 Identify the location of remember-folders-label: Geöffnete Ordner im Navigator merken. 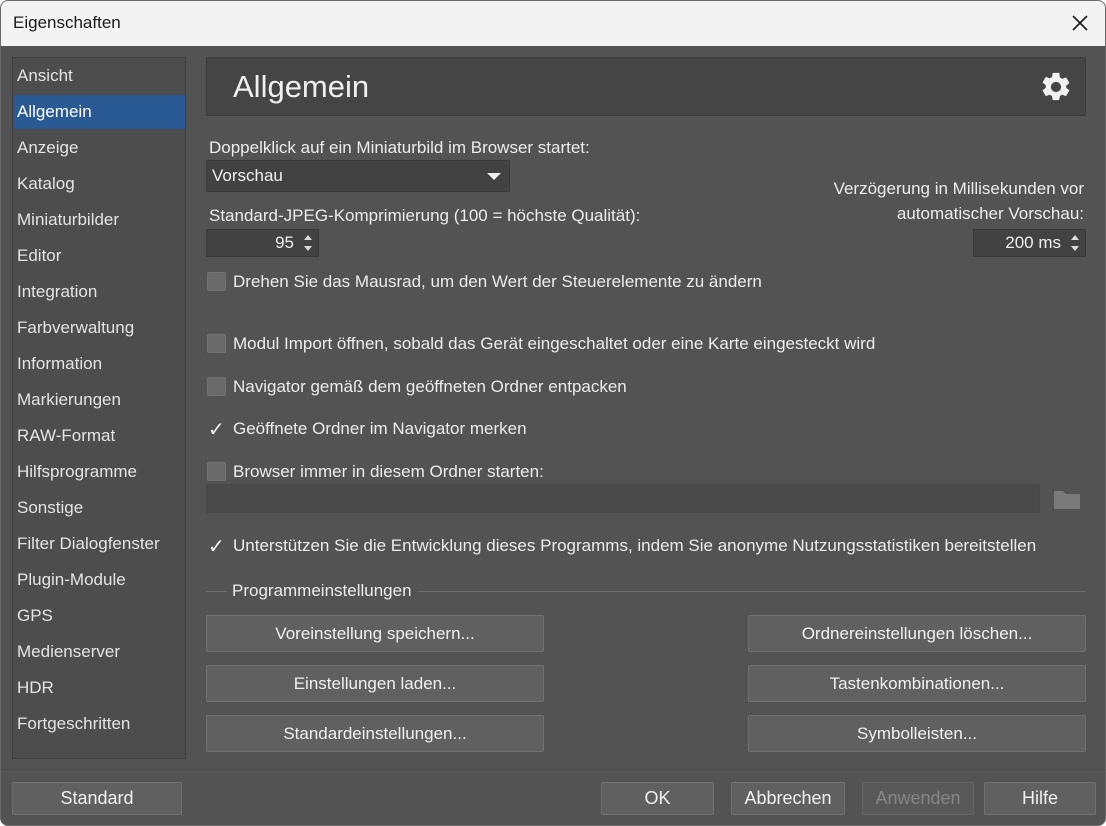
(380, 429).